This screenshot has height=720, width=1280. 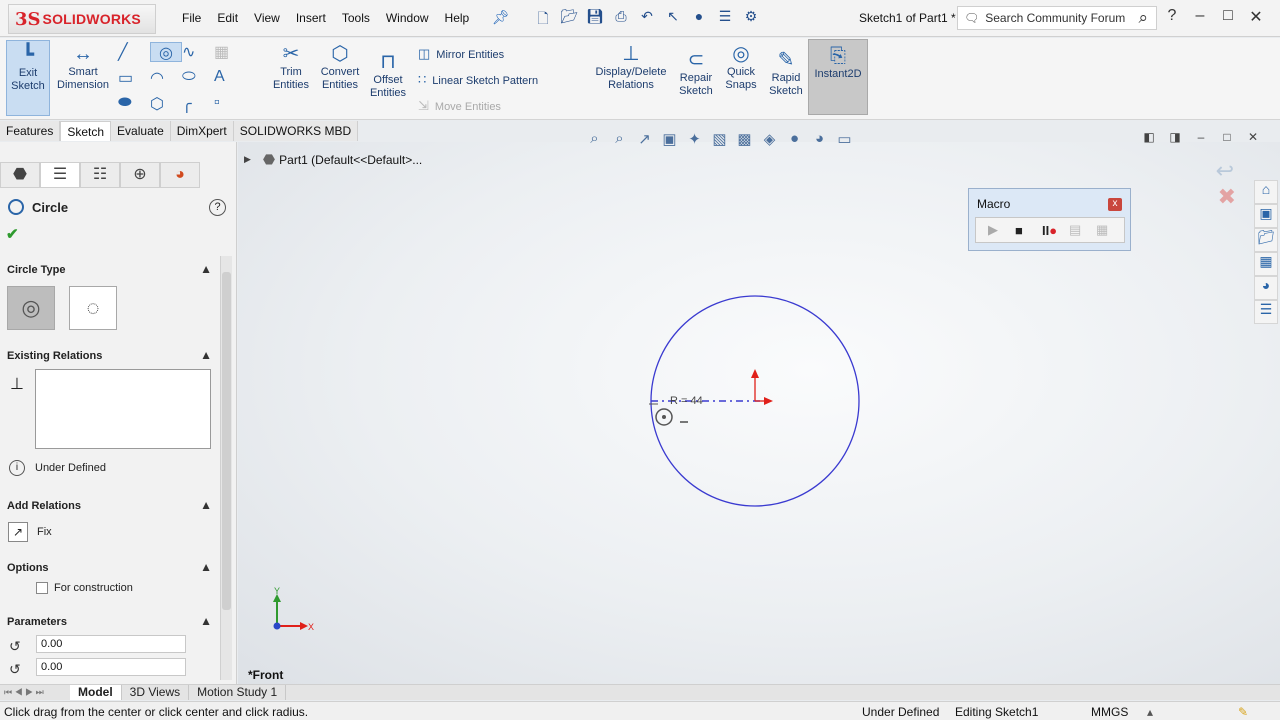 I want to click on existing-relations-list, so click(x=123, y=409).